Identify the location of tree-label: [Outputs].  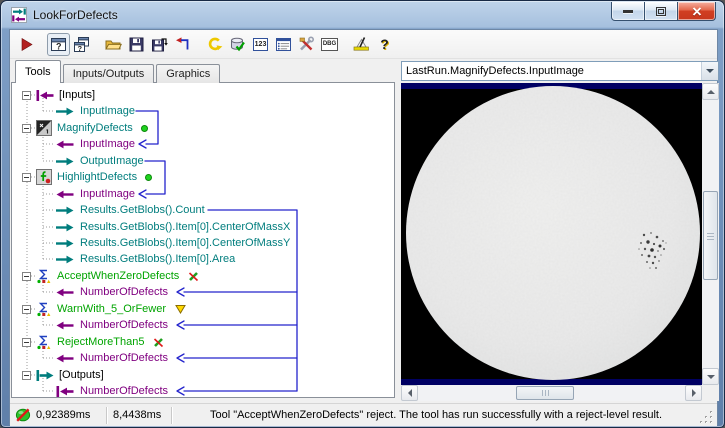
(81, 375).